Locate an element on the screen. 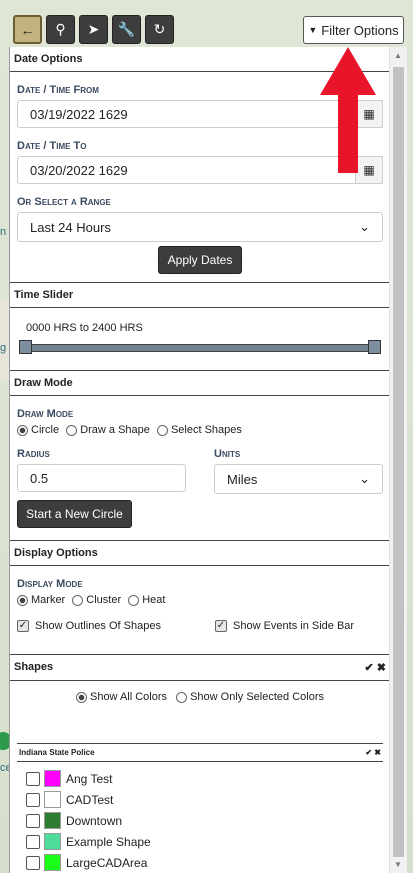  time-slider is located at coordinates (200, 347).